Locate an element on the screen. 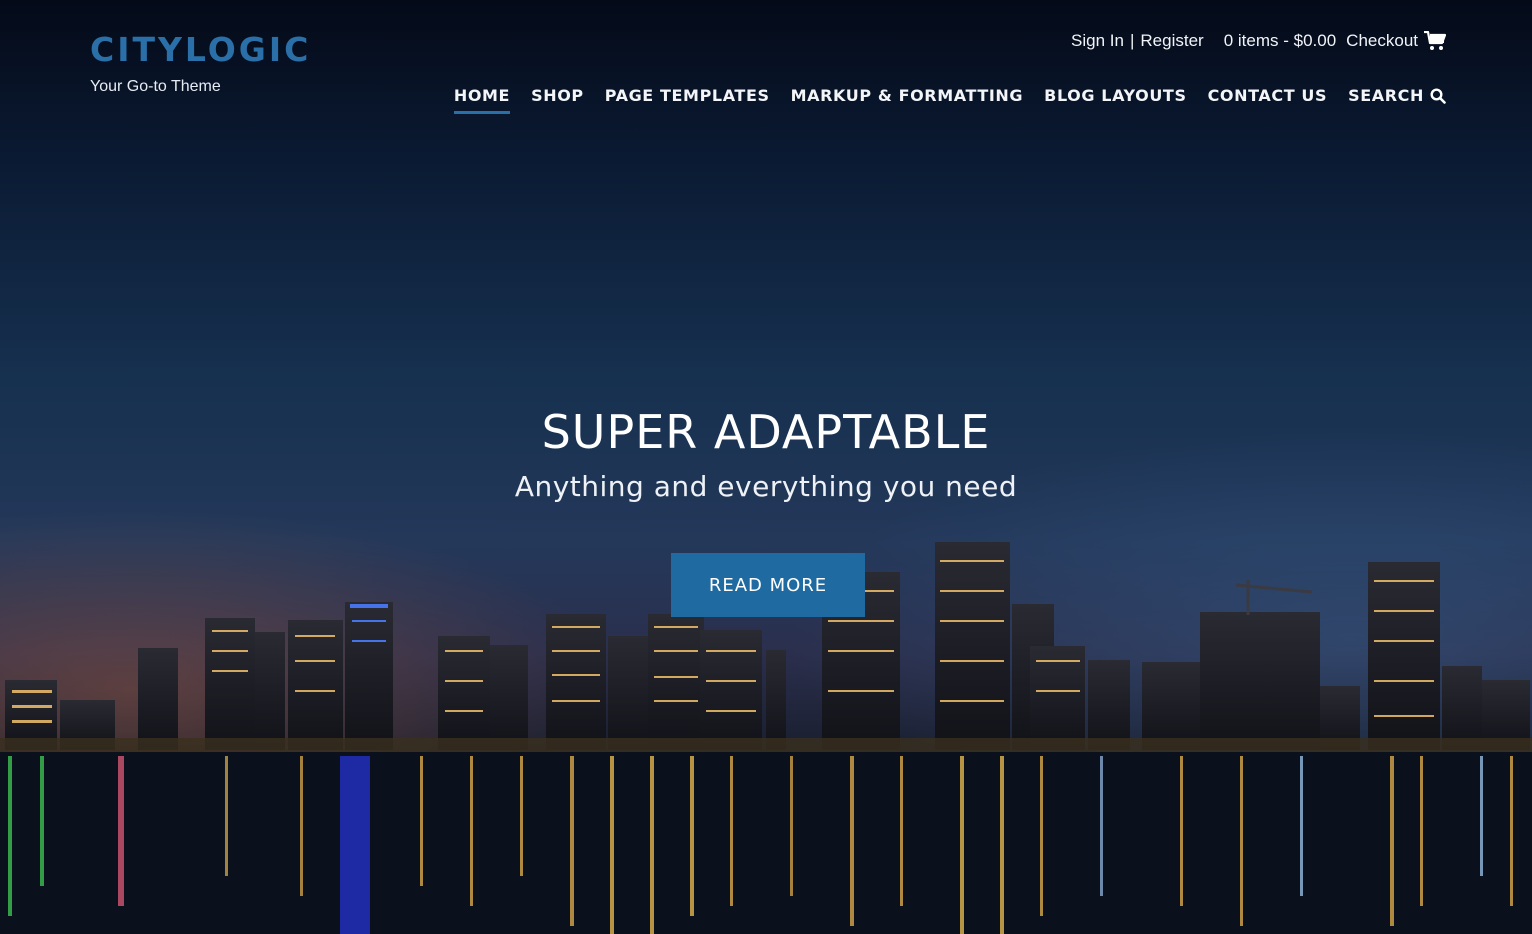 Image resolution: width=1532 pixels, height=934 pixels. nav-item-blog-layouts: BLOG LAYOUTS is located at coordinates (1115, 100).